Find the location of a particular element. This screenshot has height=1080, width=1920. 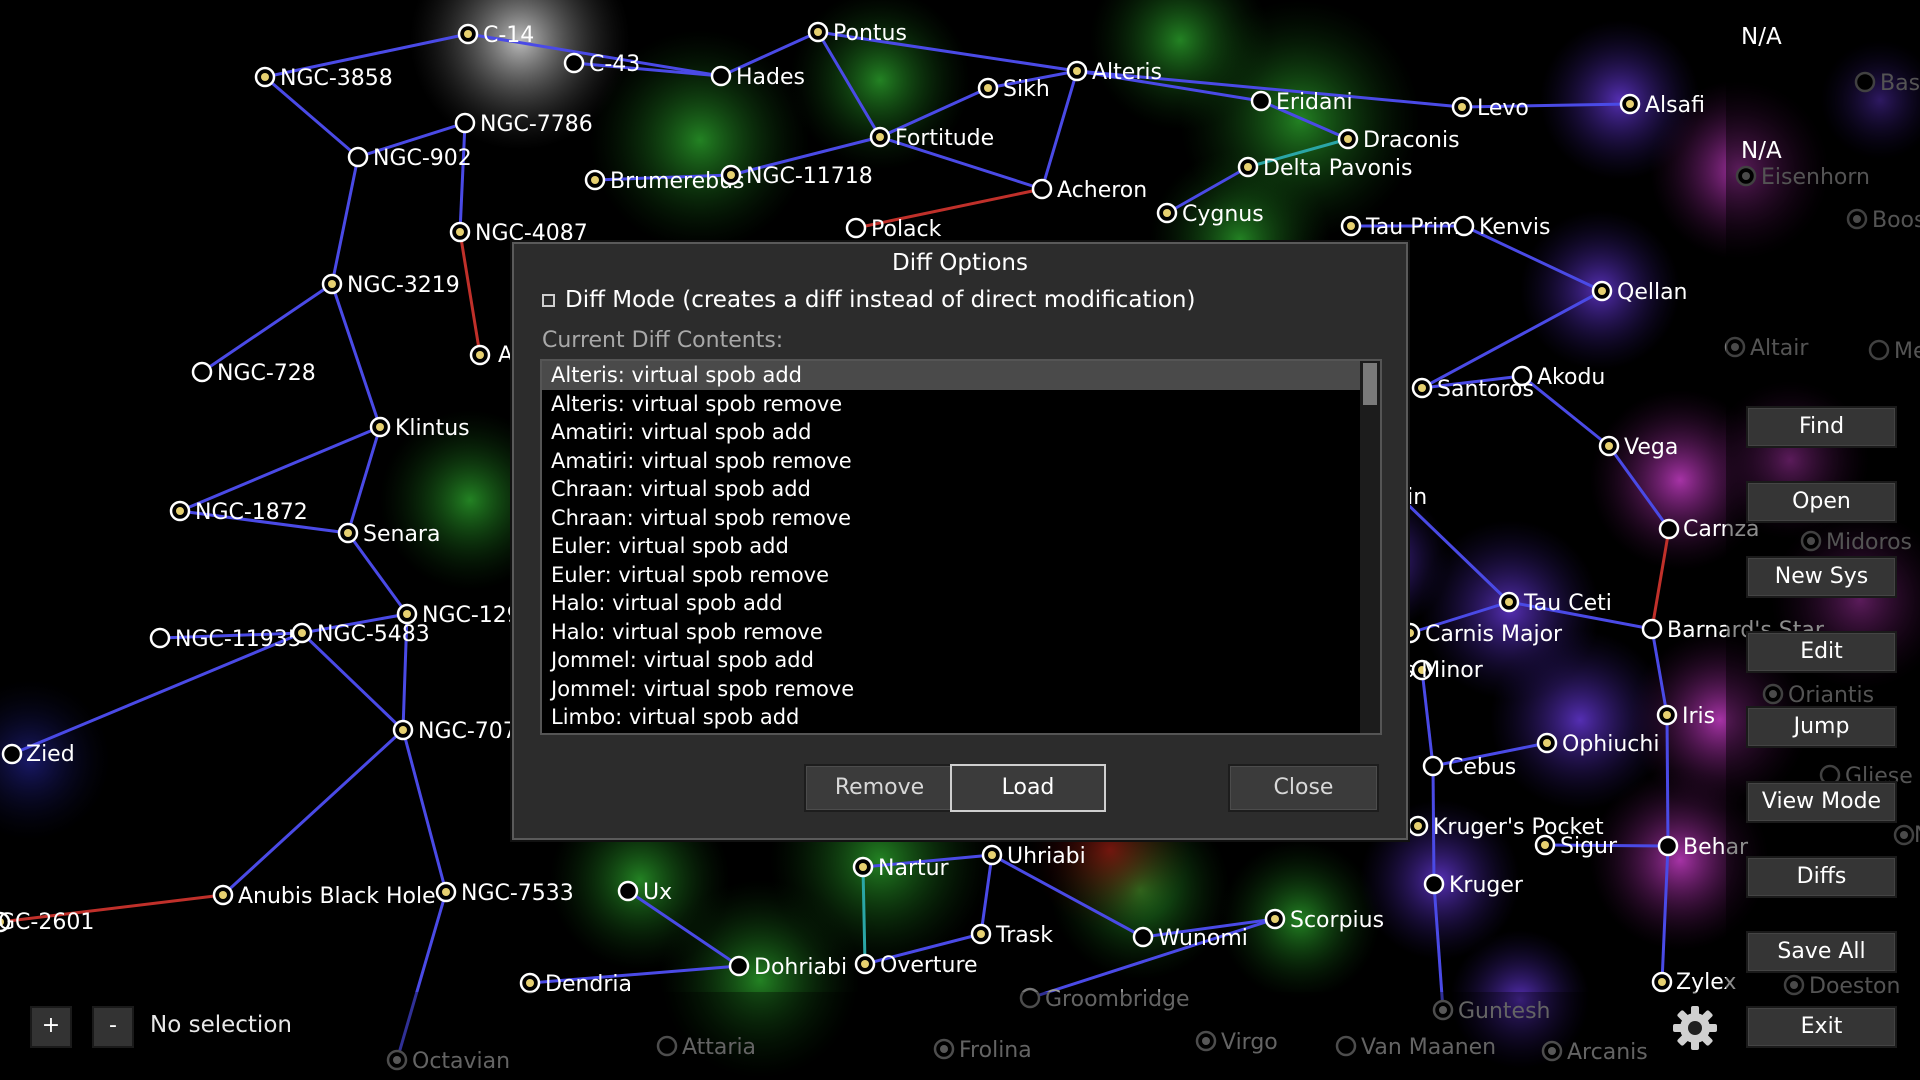

checkbox-box is located at coordinates (548, 300).